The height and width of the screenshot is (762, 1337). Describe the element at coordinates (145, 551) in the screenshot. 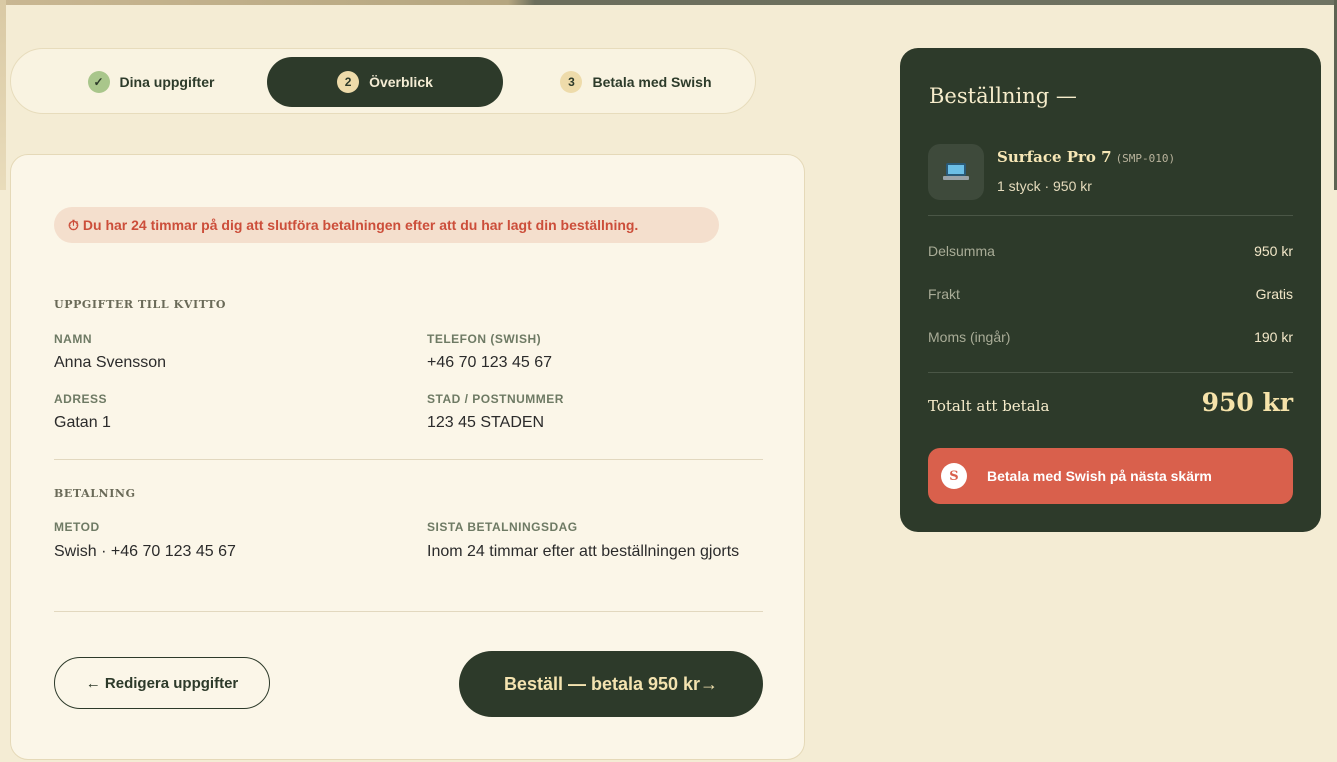

I see `method-value: Swish · +46 70 123 45 67` at that location.